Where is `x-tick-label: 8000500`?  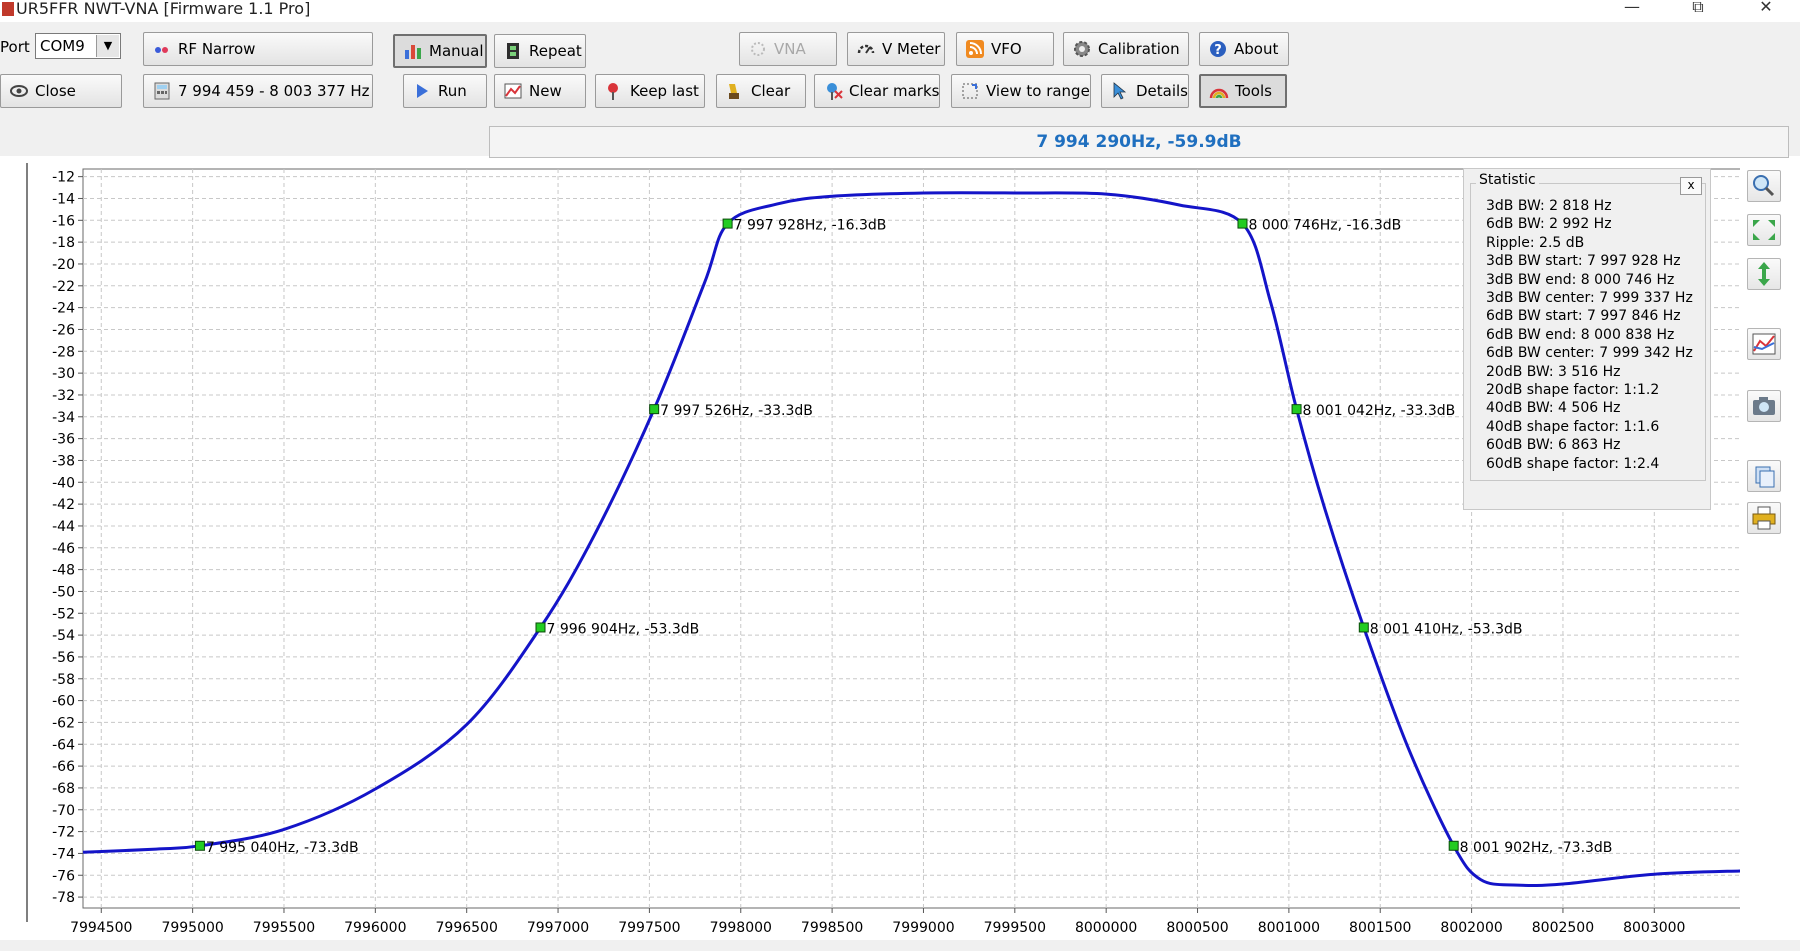 x-tick-label: 8000500 is located at coordinates (1197, 928).